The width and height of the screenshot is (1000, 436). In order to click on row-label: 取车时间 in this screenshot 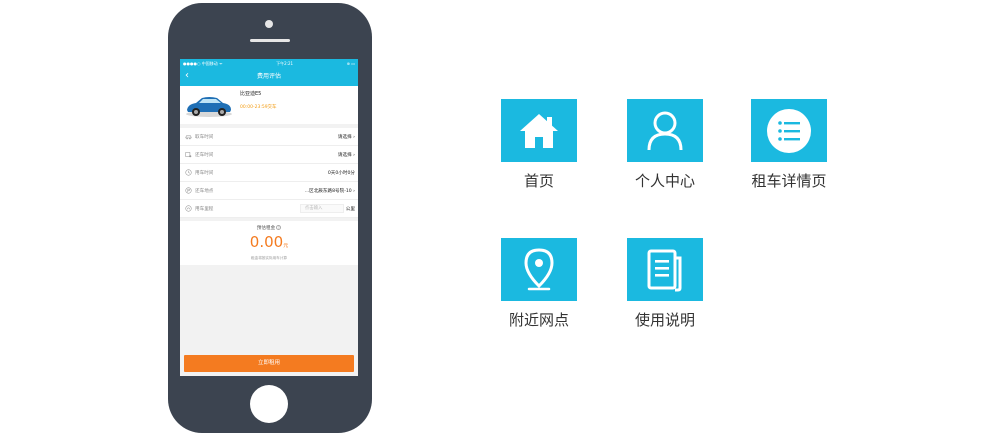, I will do `click(204, 137)`.